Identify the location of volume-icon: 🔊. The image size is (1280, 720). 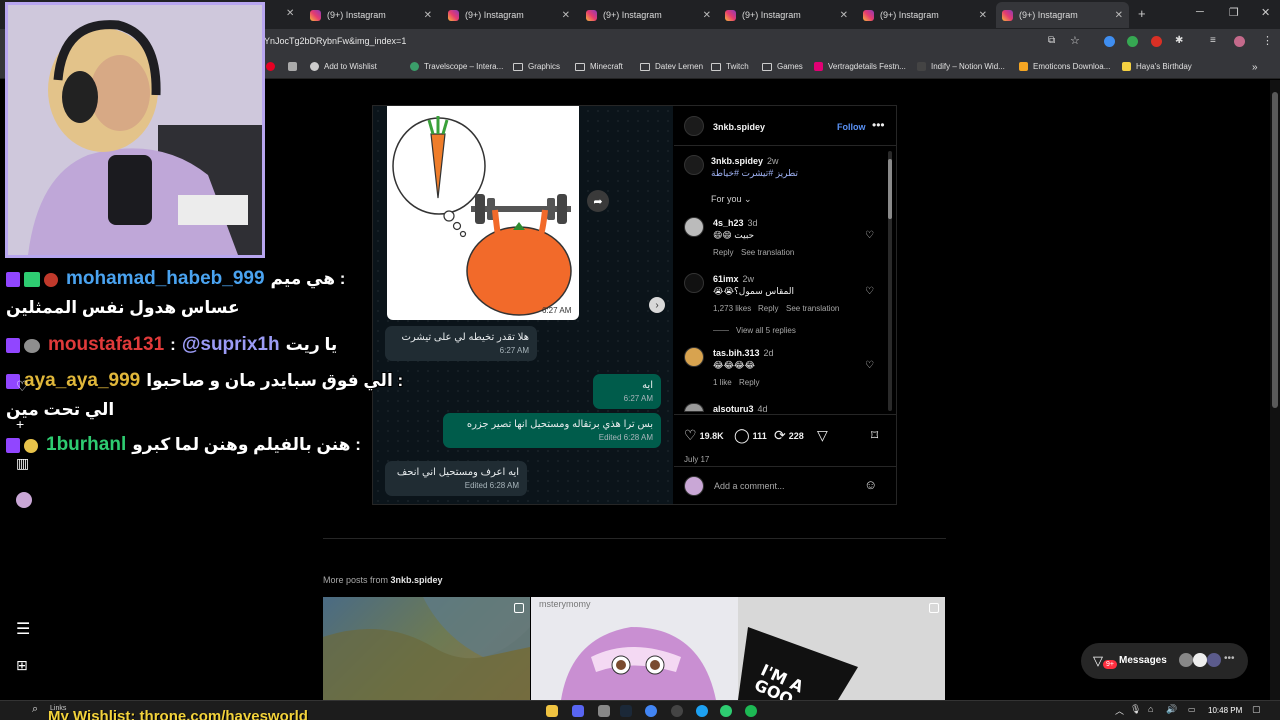
(1171, 709).